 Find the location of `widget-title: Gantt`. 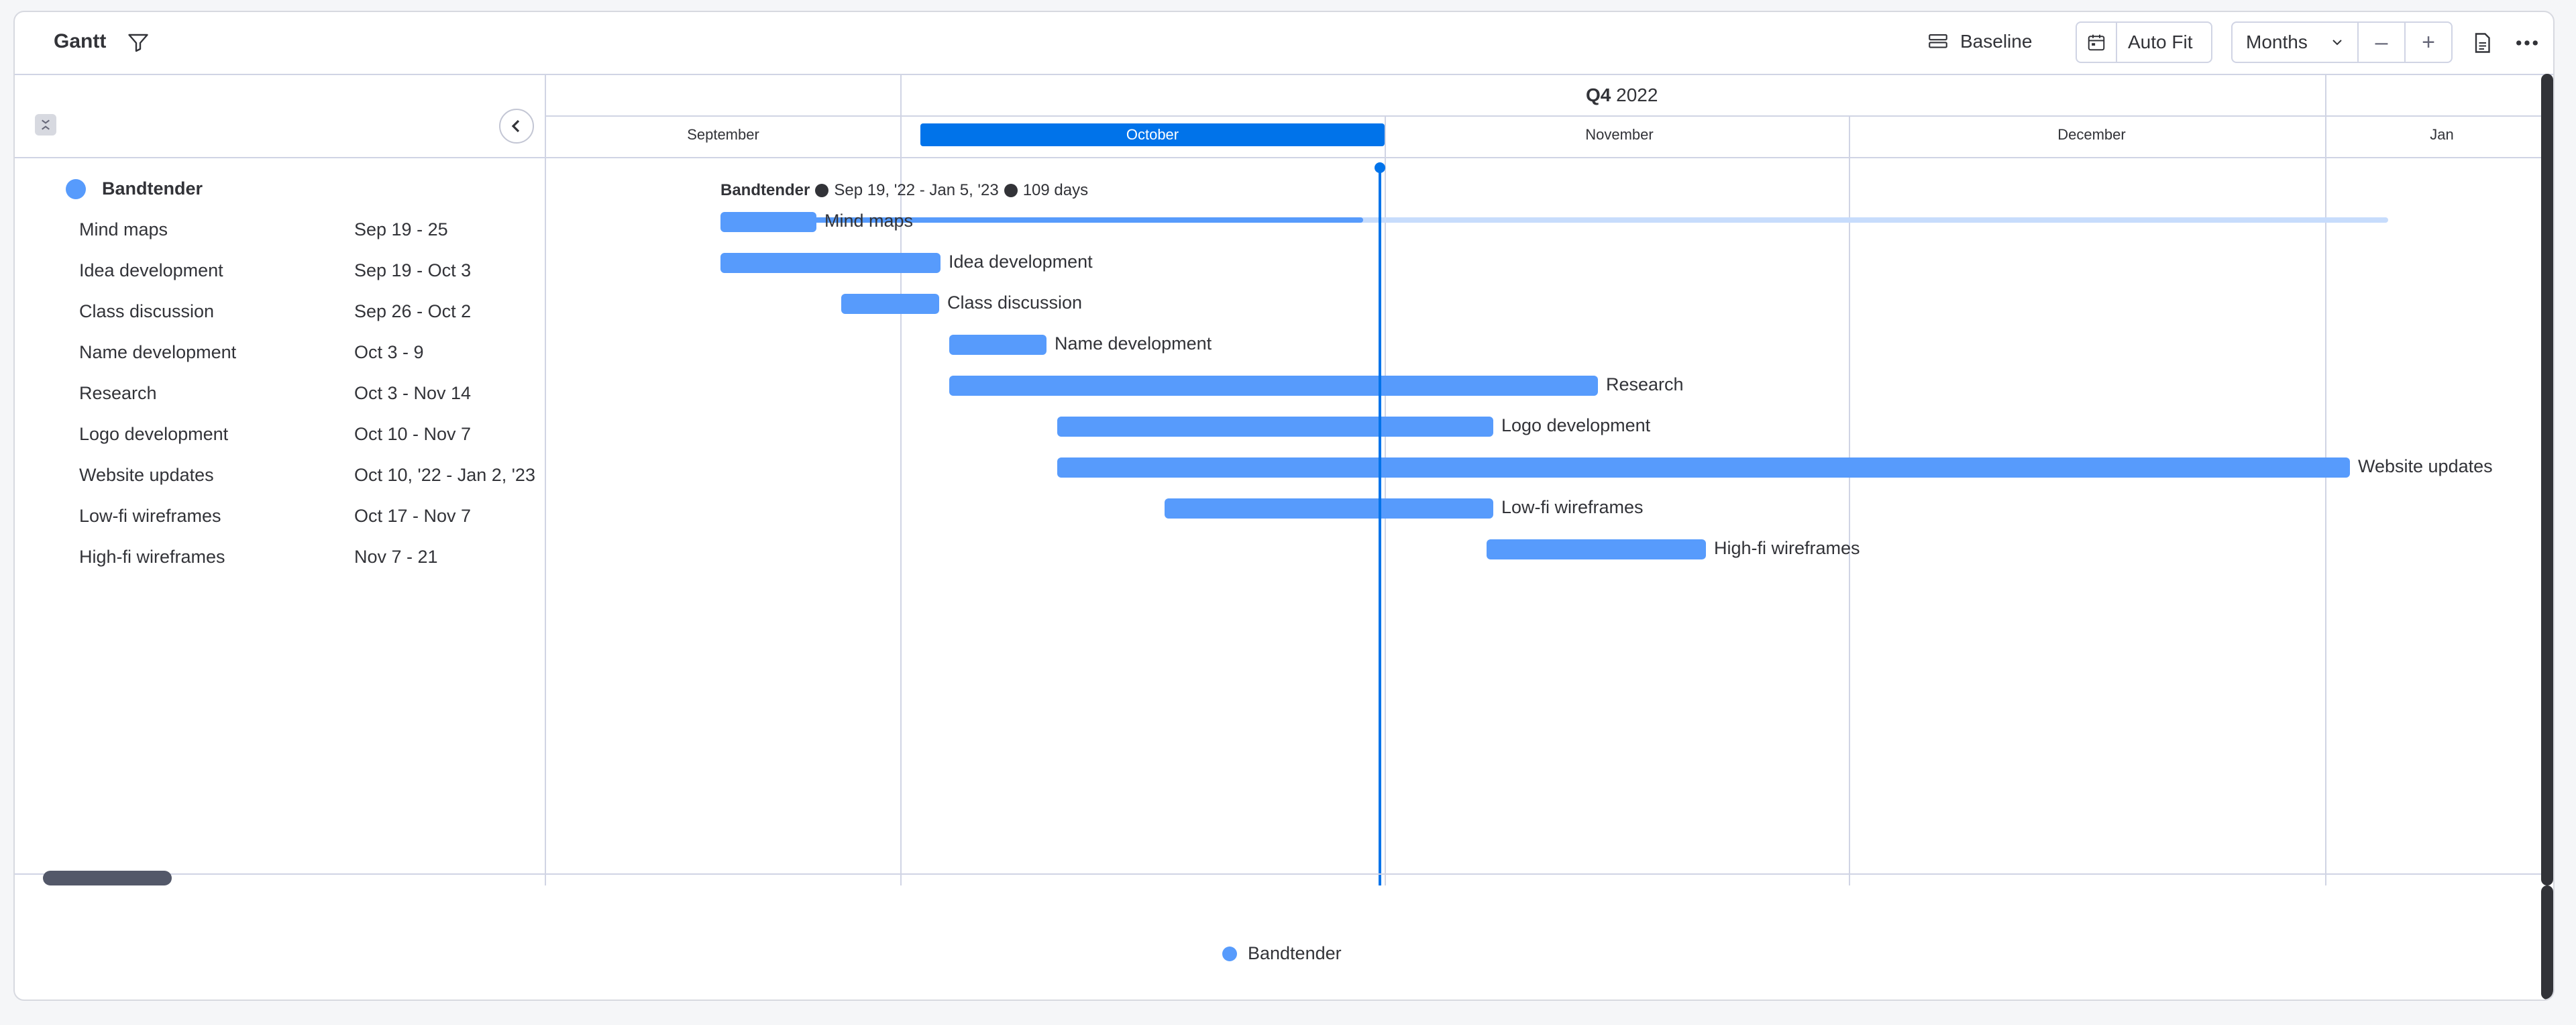

widget-title: Gantt is located at coordinates (80, 41).